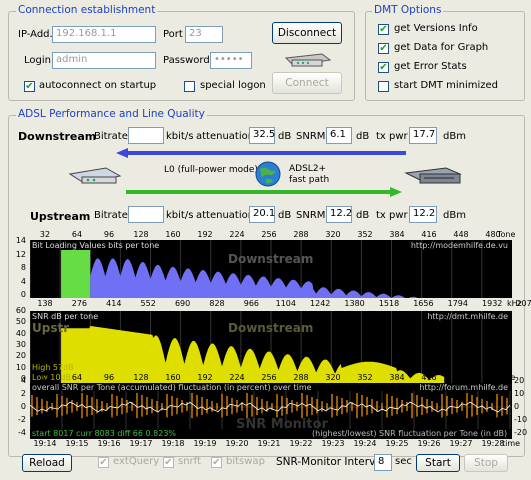 Image resolution: width=531 pixels, height=480 pixels. What do you see at coordinates (104, 34) in the screenshot?
I see `ip-field: 192.168.1.1` at bounding box center [104, 34].